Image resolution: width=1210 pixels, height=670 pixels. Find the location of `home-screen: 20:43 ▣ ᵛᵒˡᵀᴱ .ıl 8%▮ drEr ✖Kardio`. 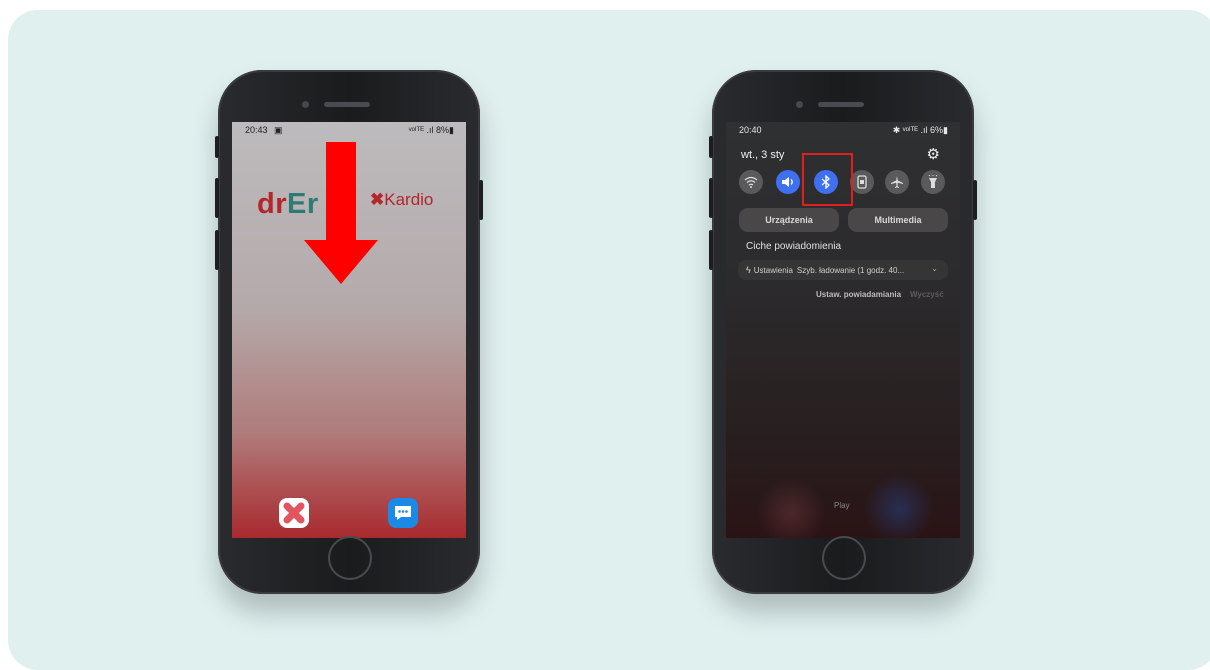

home-screen: 20:43 ▣ ᵛᵒˡᵀᴱ .ıl 8%▮ drEr ✖Kardio is located at coordinates (349, 330).